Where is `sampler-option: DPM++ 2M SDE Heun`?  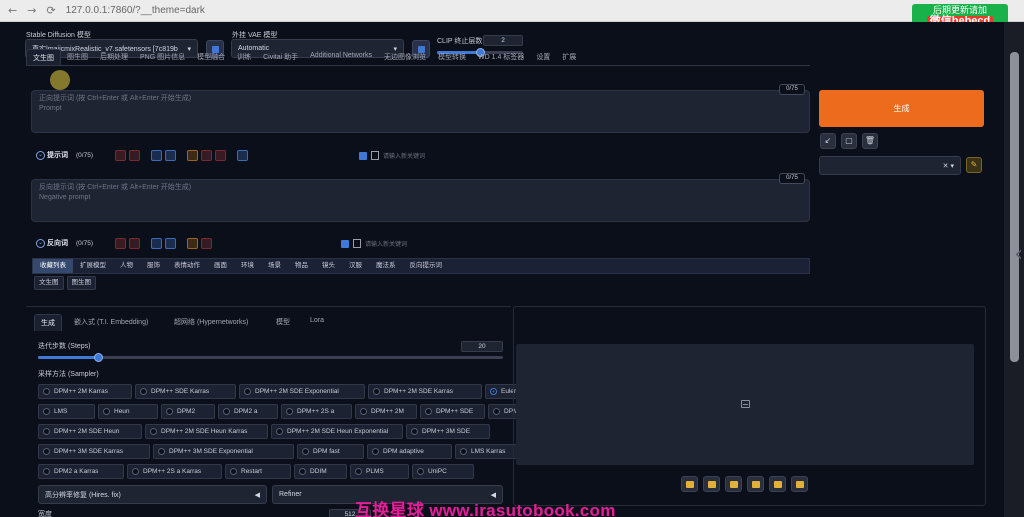
sampler-option: DPM++ 2M SDE Heun is located at coordinates (90, 431).